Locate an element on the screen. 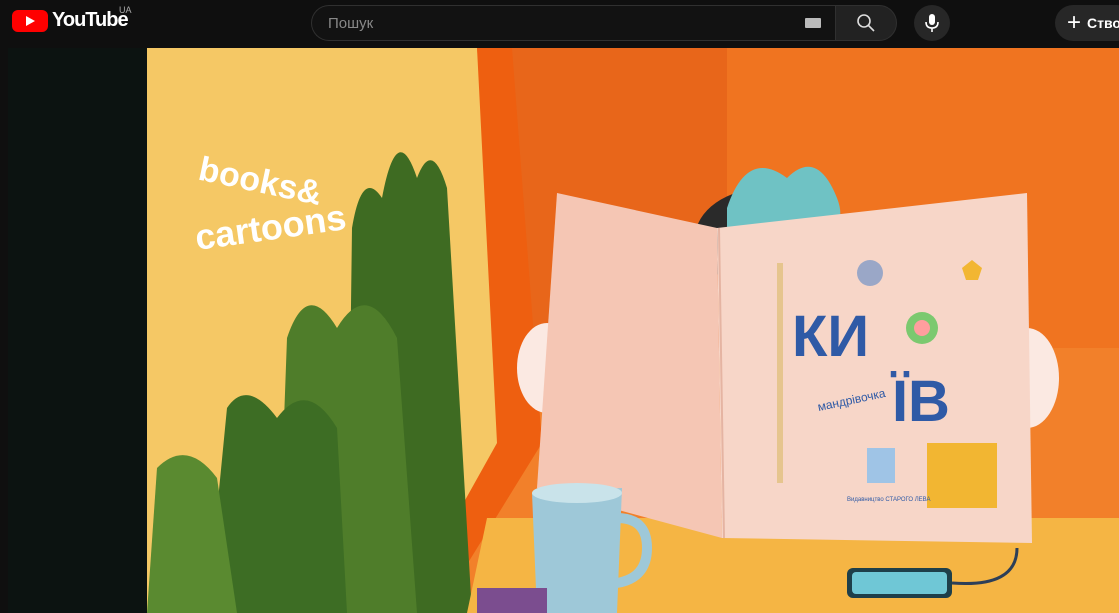 The width and height of the screenshot is (1119, 613). youtube-logo: YouTube is located at coordinates (70, 20).